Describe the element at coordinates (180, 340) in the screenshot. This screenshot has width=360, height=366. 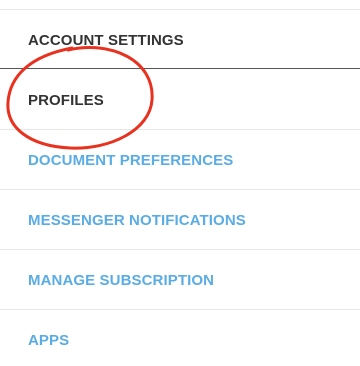
I see `menu-item-apps: APPS` at that location.